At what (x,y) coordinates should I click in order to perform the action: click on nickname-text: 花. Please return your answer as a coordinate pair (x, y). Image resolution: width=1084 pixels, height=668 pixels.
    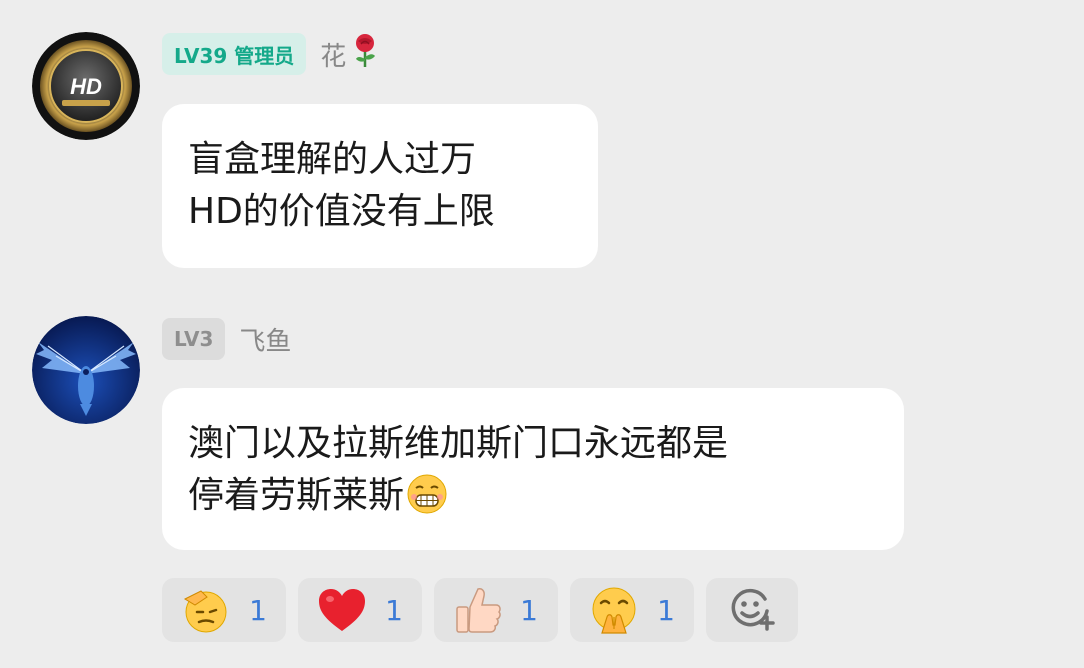
    Looking at the image, I should click on (333, 56).